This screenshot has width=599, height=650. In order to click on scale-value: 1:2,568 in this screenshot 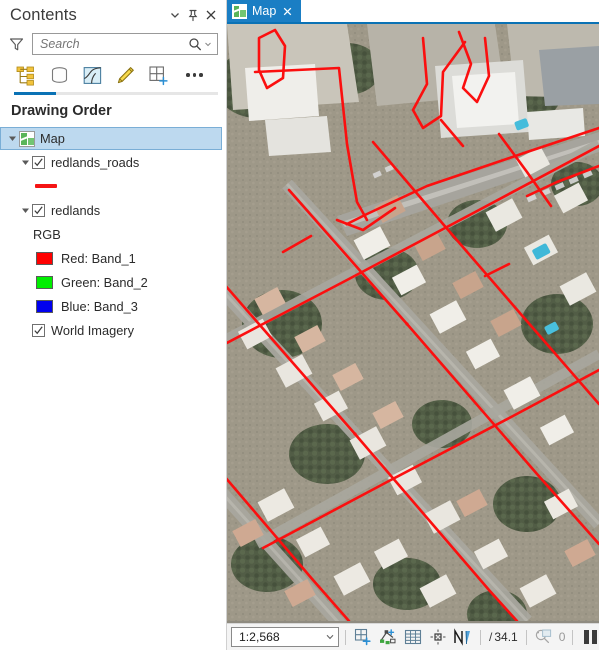, I will do `click(259, 637)`.